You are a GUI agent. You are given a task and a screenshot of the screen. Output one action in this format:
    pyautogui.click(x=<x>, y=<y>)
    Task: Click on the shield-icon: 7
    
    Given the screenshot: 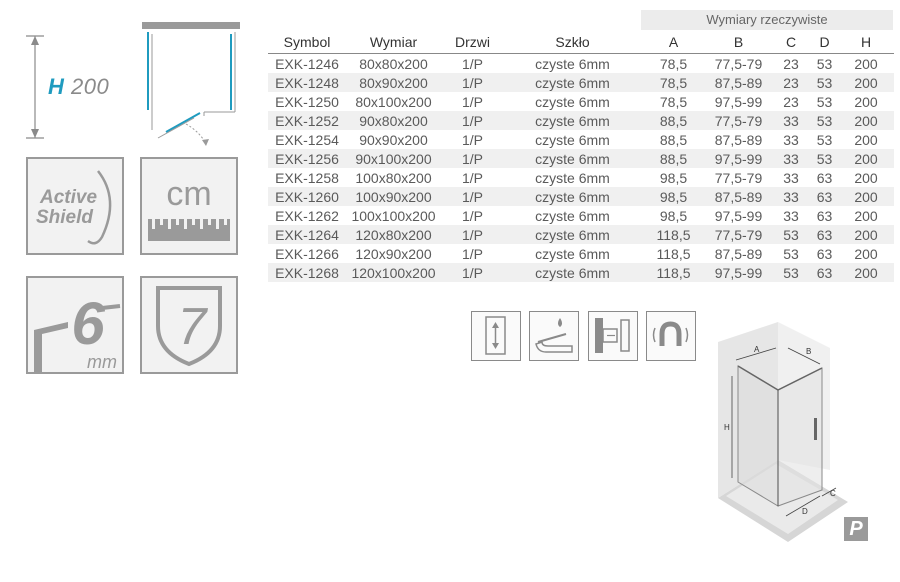 What is the action you would take?
    pyautogui.click(x=189, y=326)
    